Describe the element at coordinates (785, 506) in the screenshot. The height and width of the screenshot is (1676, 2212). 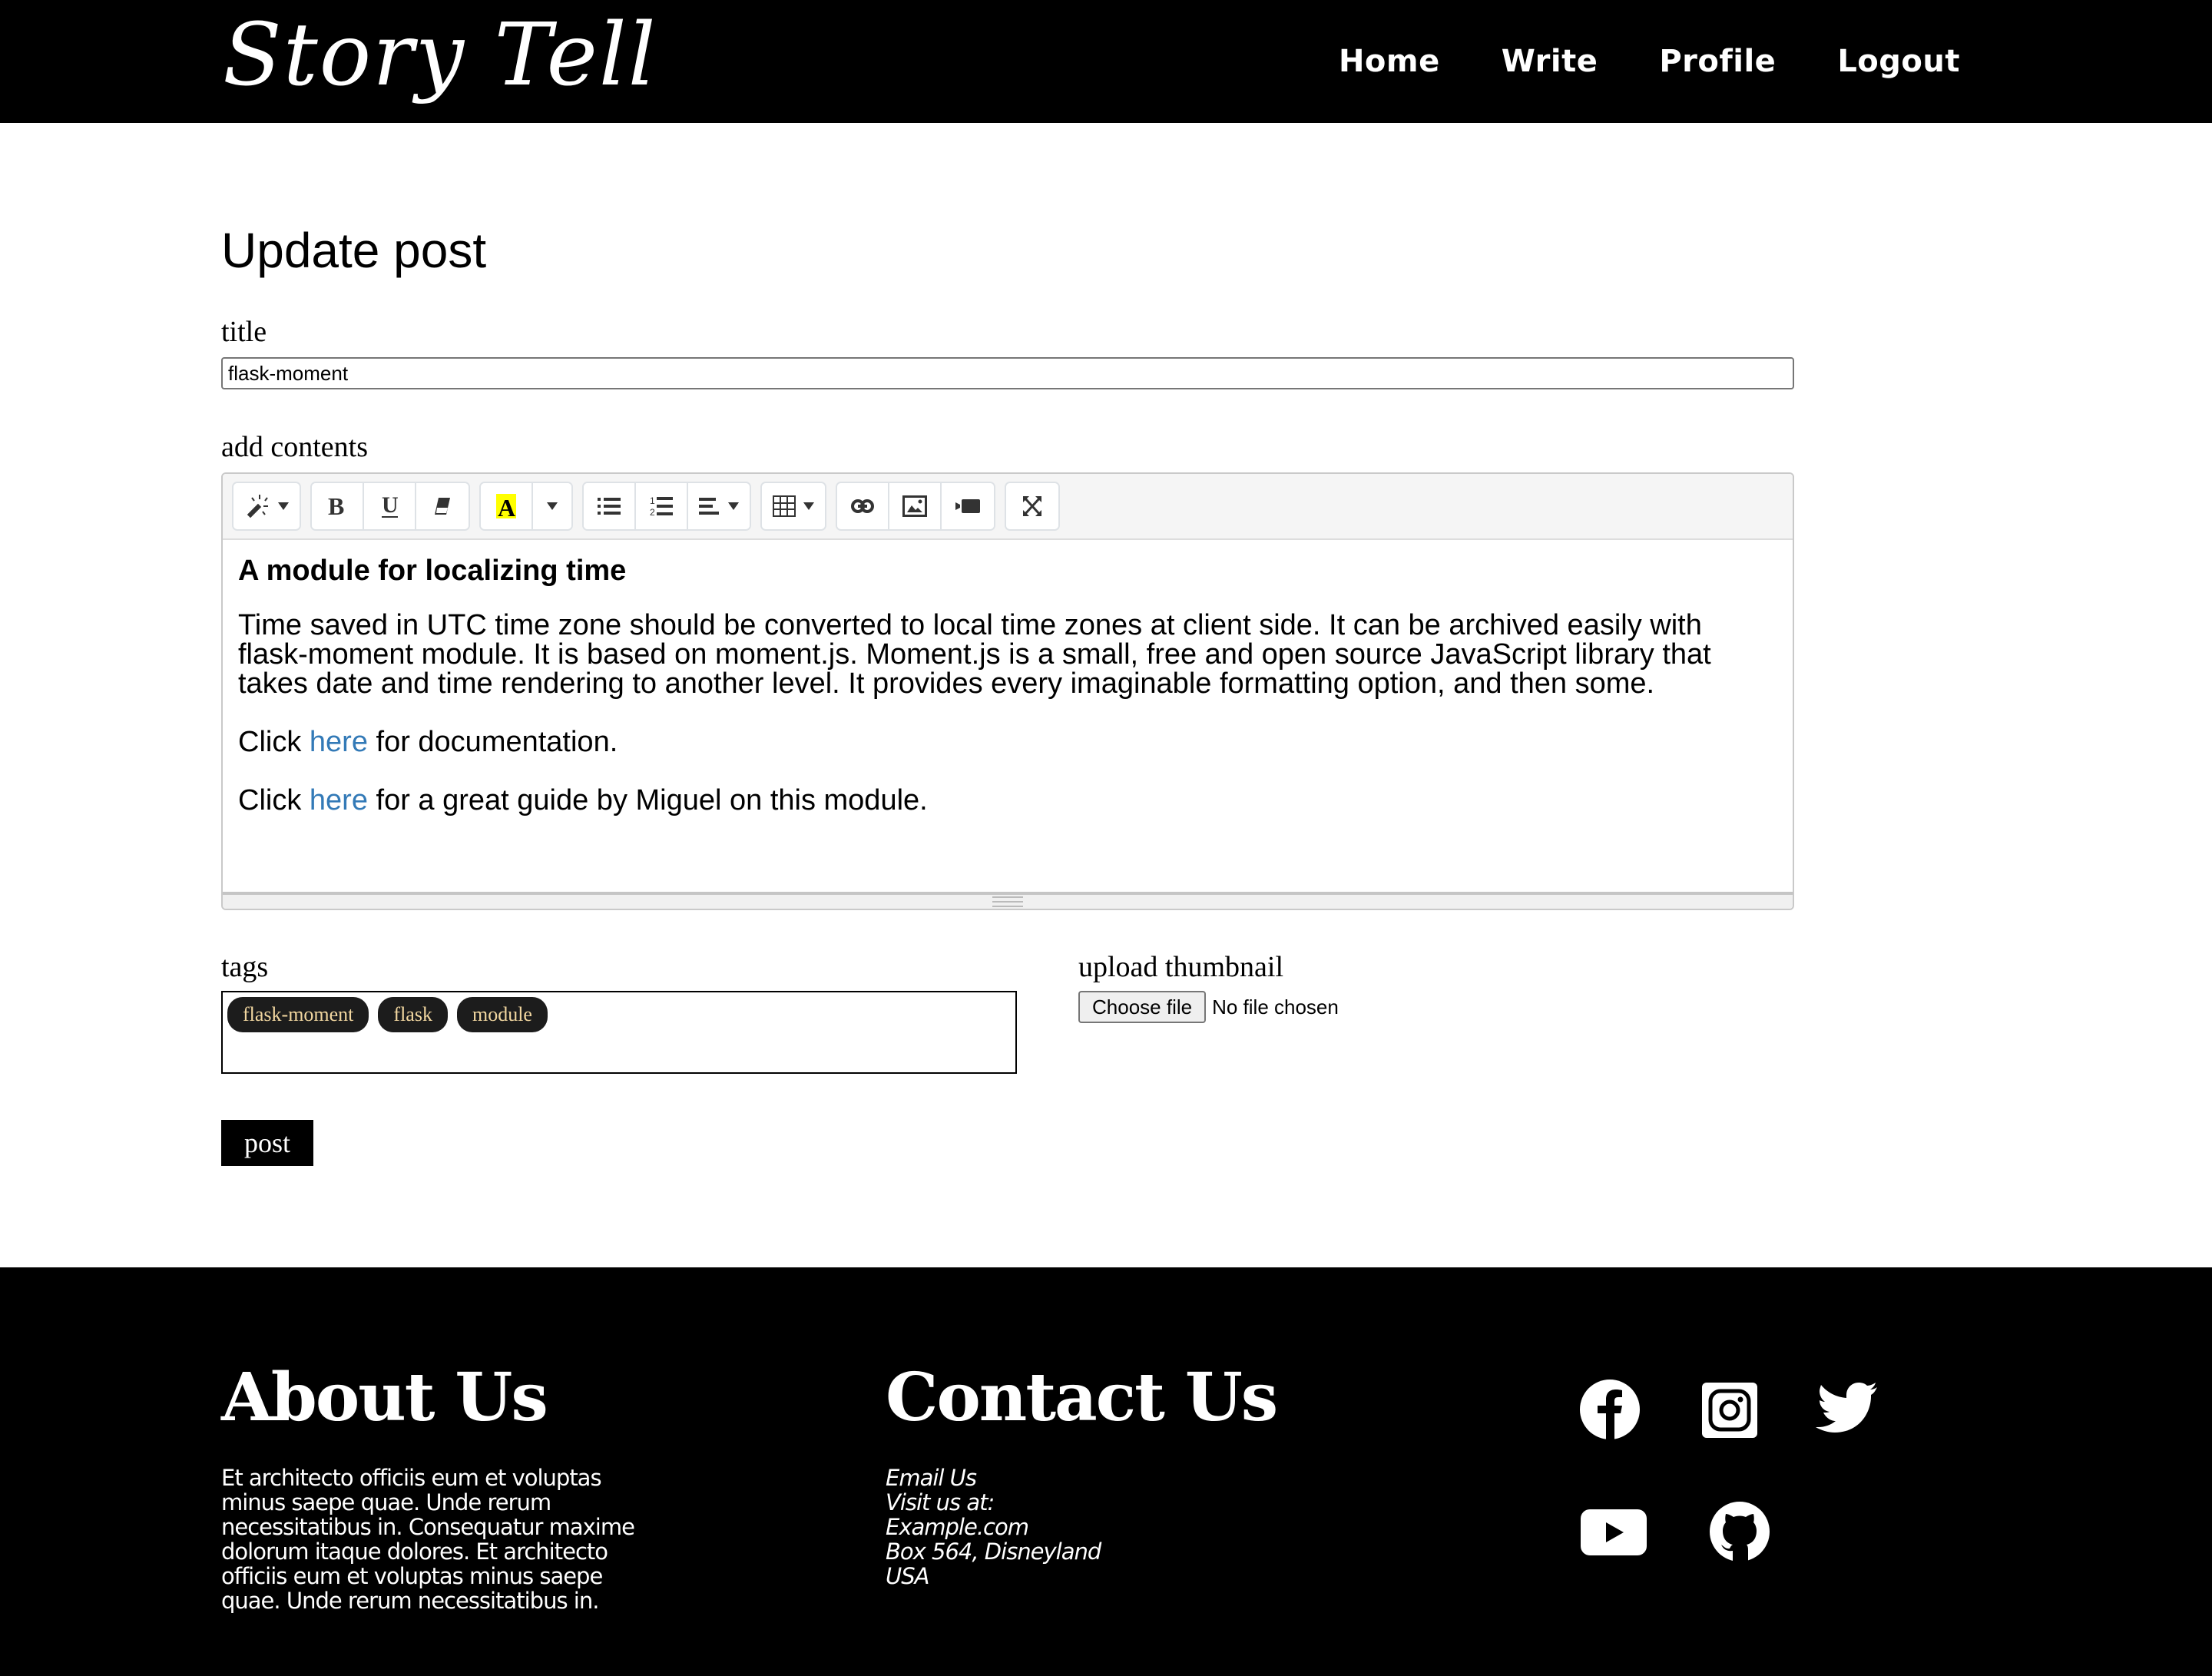
I see `table-icon` at that location.